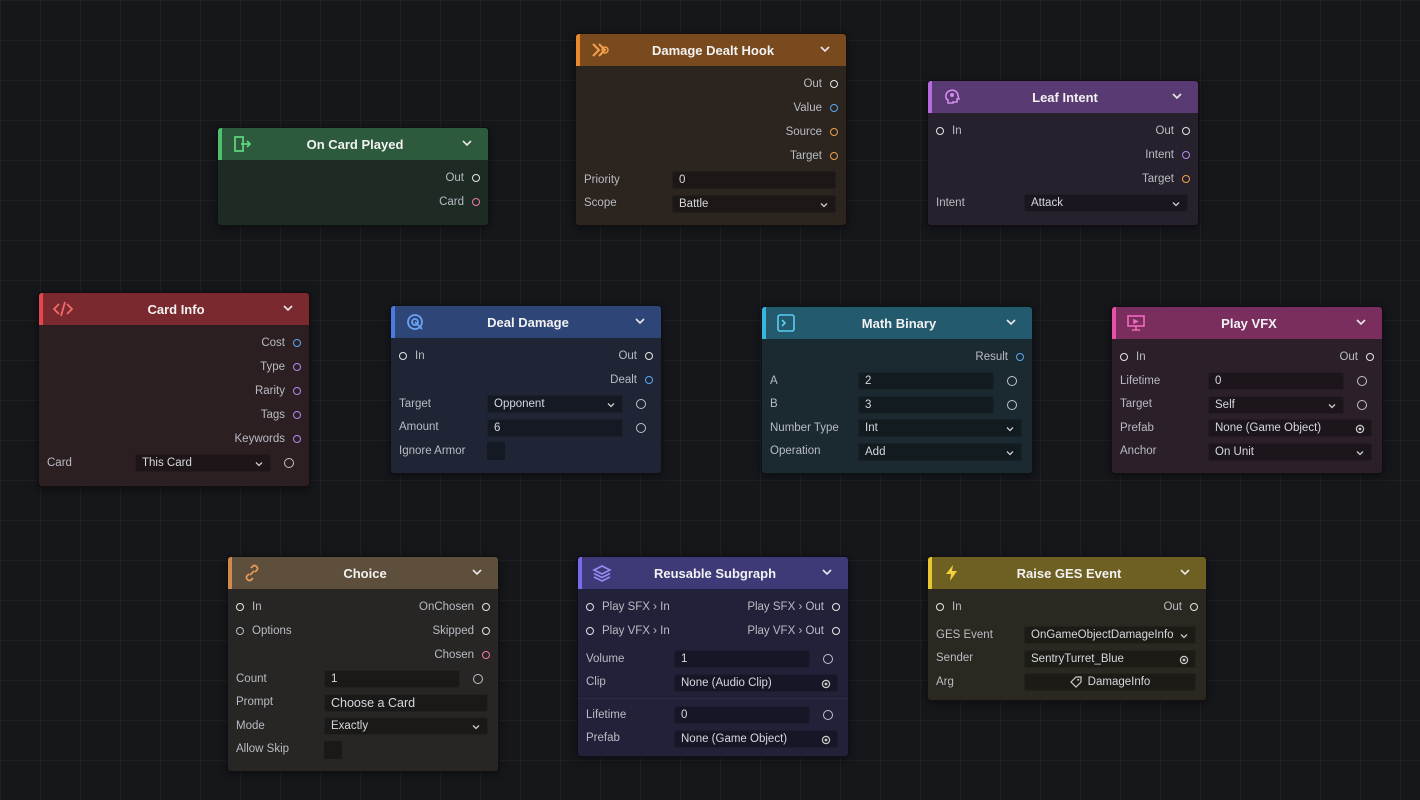 The image size is (1420, 800). I want to click on node-header: Choice, so click(363, 573).